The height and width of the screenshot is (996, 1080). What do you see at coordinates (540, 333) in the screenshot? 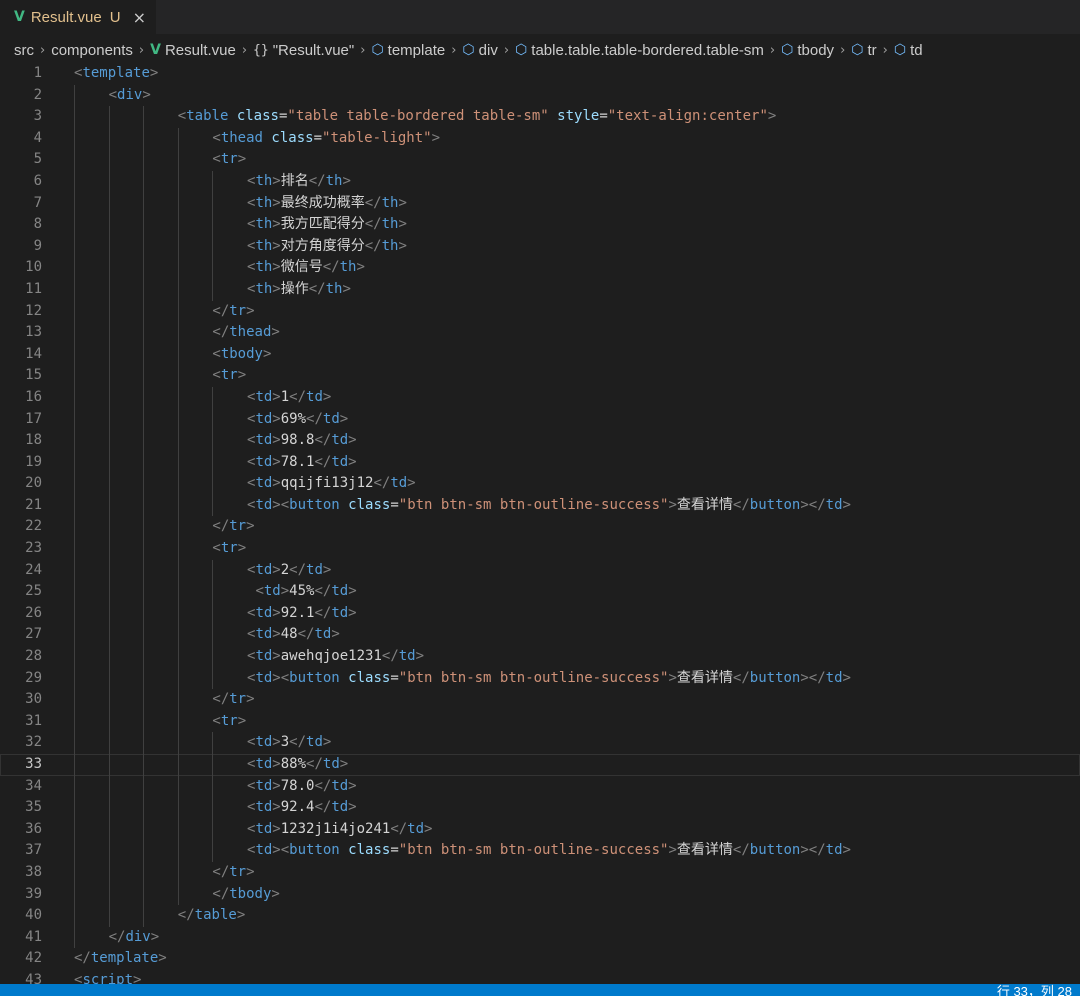
I see `code-line: 13 </thead>` at bounding box center [540, 333].